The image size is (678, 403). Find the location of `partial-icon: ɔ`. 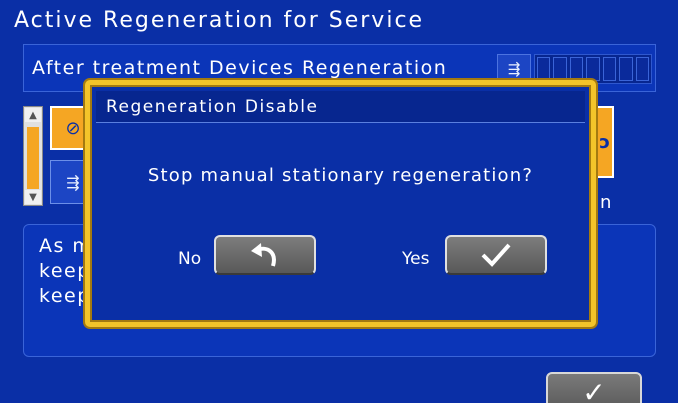

partial-icon: ɔ is located at coordinates (604, 142).